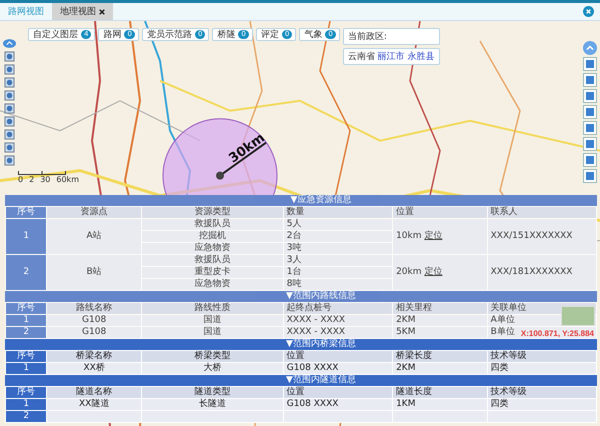 Image resolution: width=600 pixels, height=426 pixels. Describe the element at coordinates (212, 356) in the screenshot. I see `column-header: 桥梁类型` at that location.